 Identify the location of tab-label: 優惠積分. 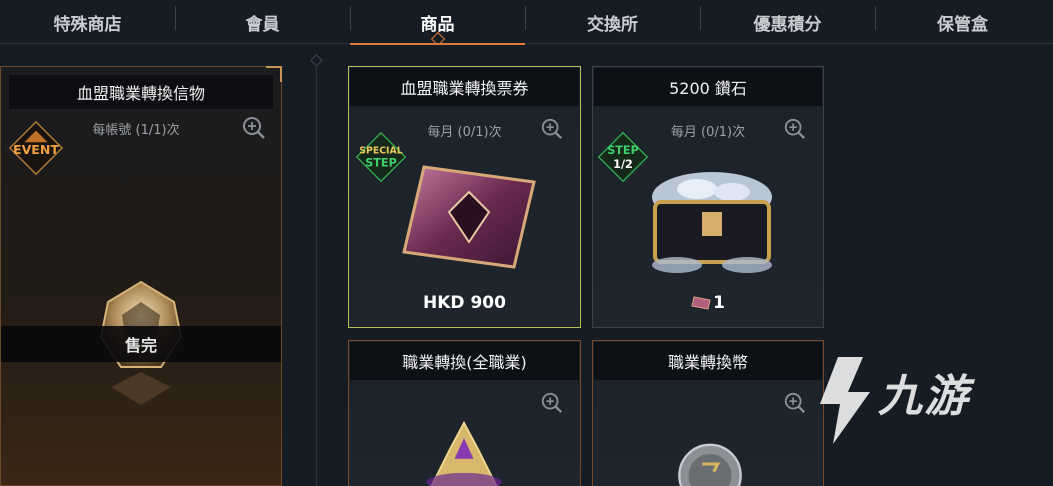
(787, 24).